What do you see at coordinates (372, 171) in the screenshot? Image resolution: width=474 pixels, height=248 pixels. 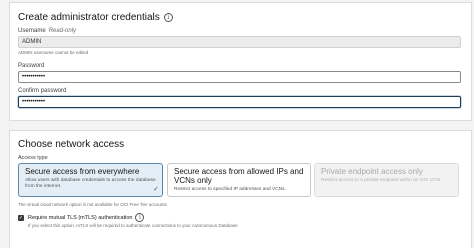 I see `option-title: Private endpoint access only` at bounding box center [372, 171].